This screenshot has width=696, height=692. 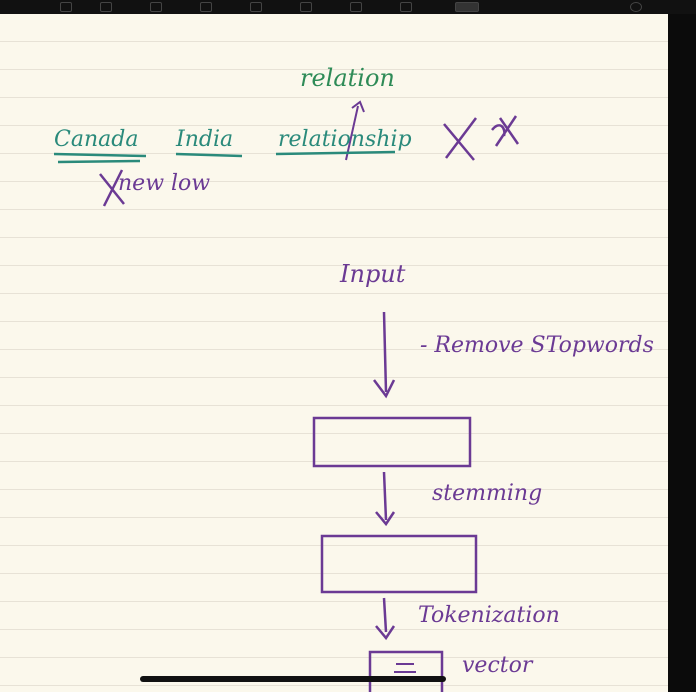 I want to click on second-line-text: new low, so click(x=164, y=183).